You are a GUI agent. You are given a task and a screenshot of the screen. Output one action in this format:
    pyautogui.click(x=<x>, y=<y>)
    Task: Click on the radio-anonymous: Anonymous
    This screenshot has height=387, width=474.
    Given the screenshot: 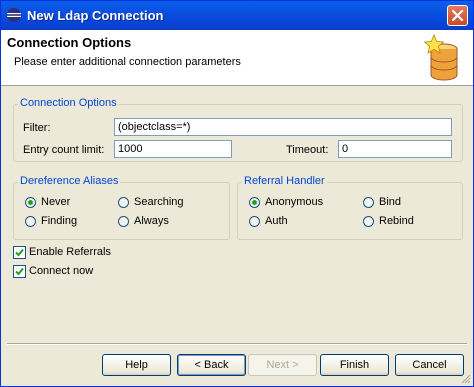 What is the action you would take?
    pyautogui.click(x=286, y=202)
    